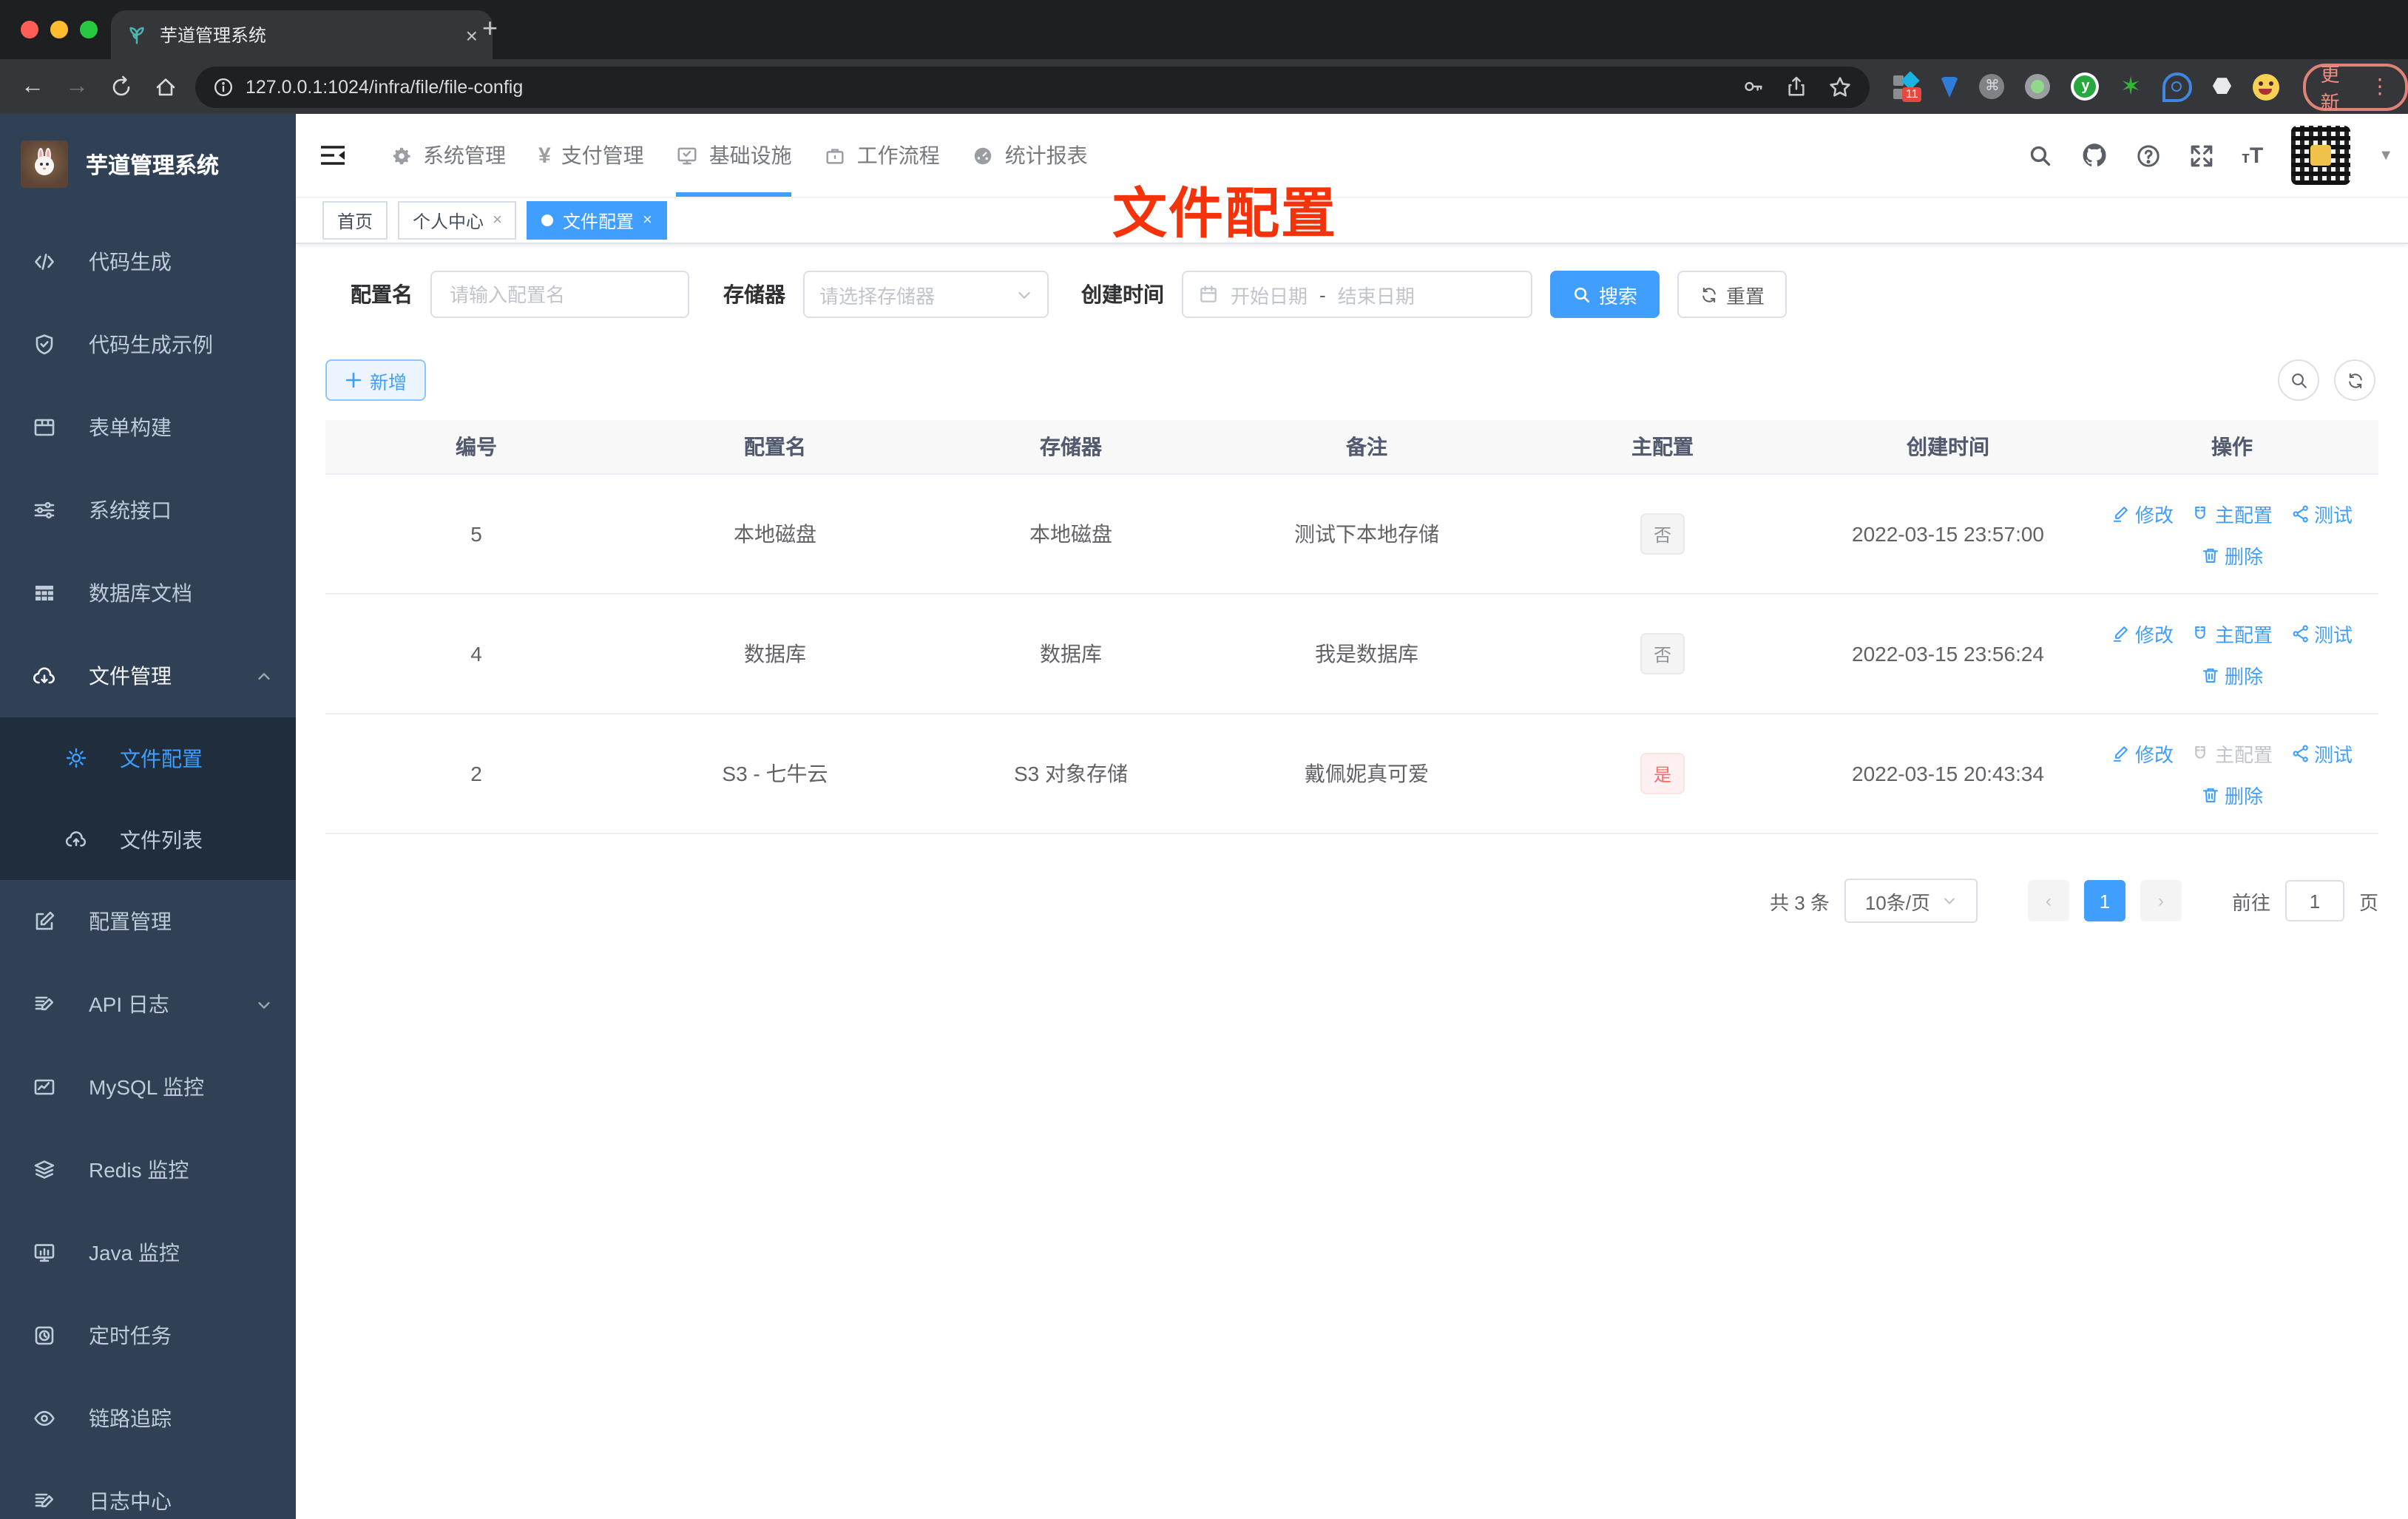  Describe the element at coordinates (1030, 155) in the screenshot. I see `nav-report: 统计报表` at that location.